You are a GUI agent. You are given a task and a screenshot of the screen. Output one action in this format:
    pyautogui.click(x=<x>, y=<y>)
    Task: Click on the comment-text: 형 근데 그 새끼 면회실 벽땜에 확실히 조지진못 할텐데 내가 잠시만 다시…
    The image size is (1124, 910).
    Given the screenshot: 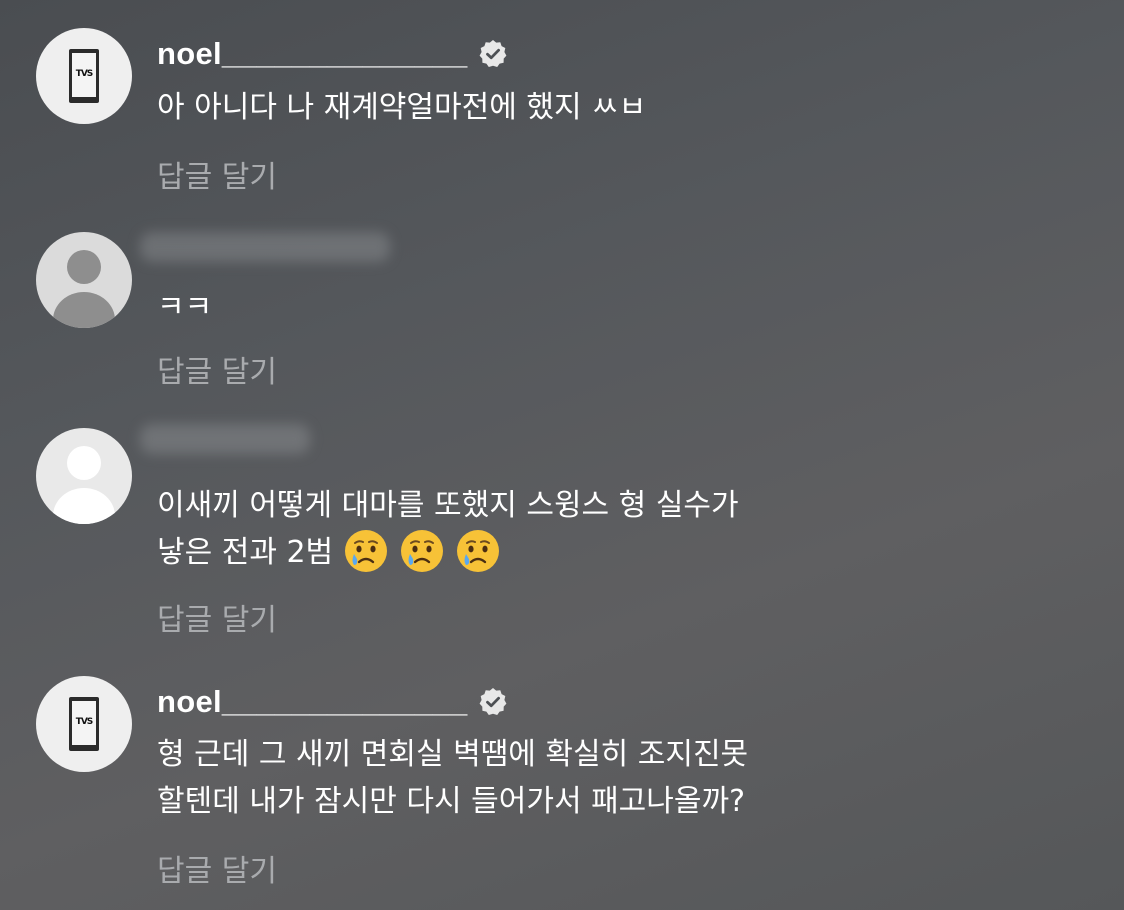 What is the action you would take?
    pyautogui.click(x=452, y=778)
    